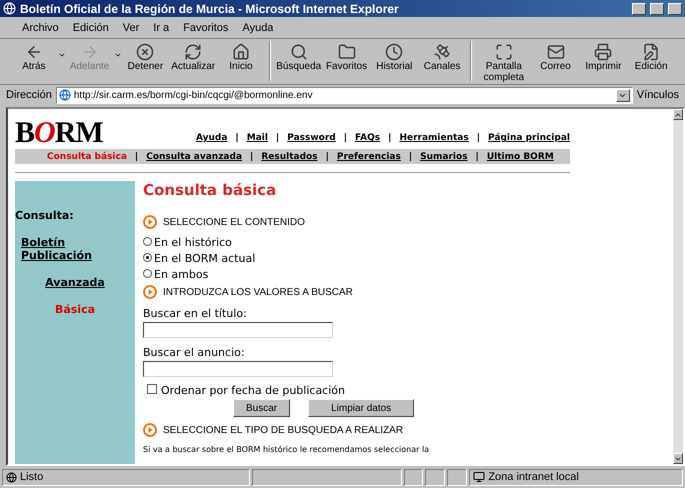  I want to click on window-icon, so click(503, 52).